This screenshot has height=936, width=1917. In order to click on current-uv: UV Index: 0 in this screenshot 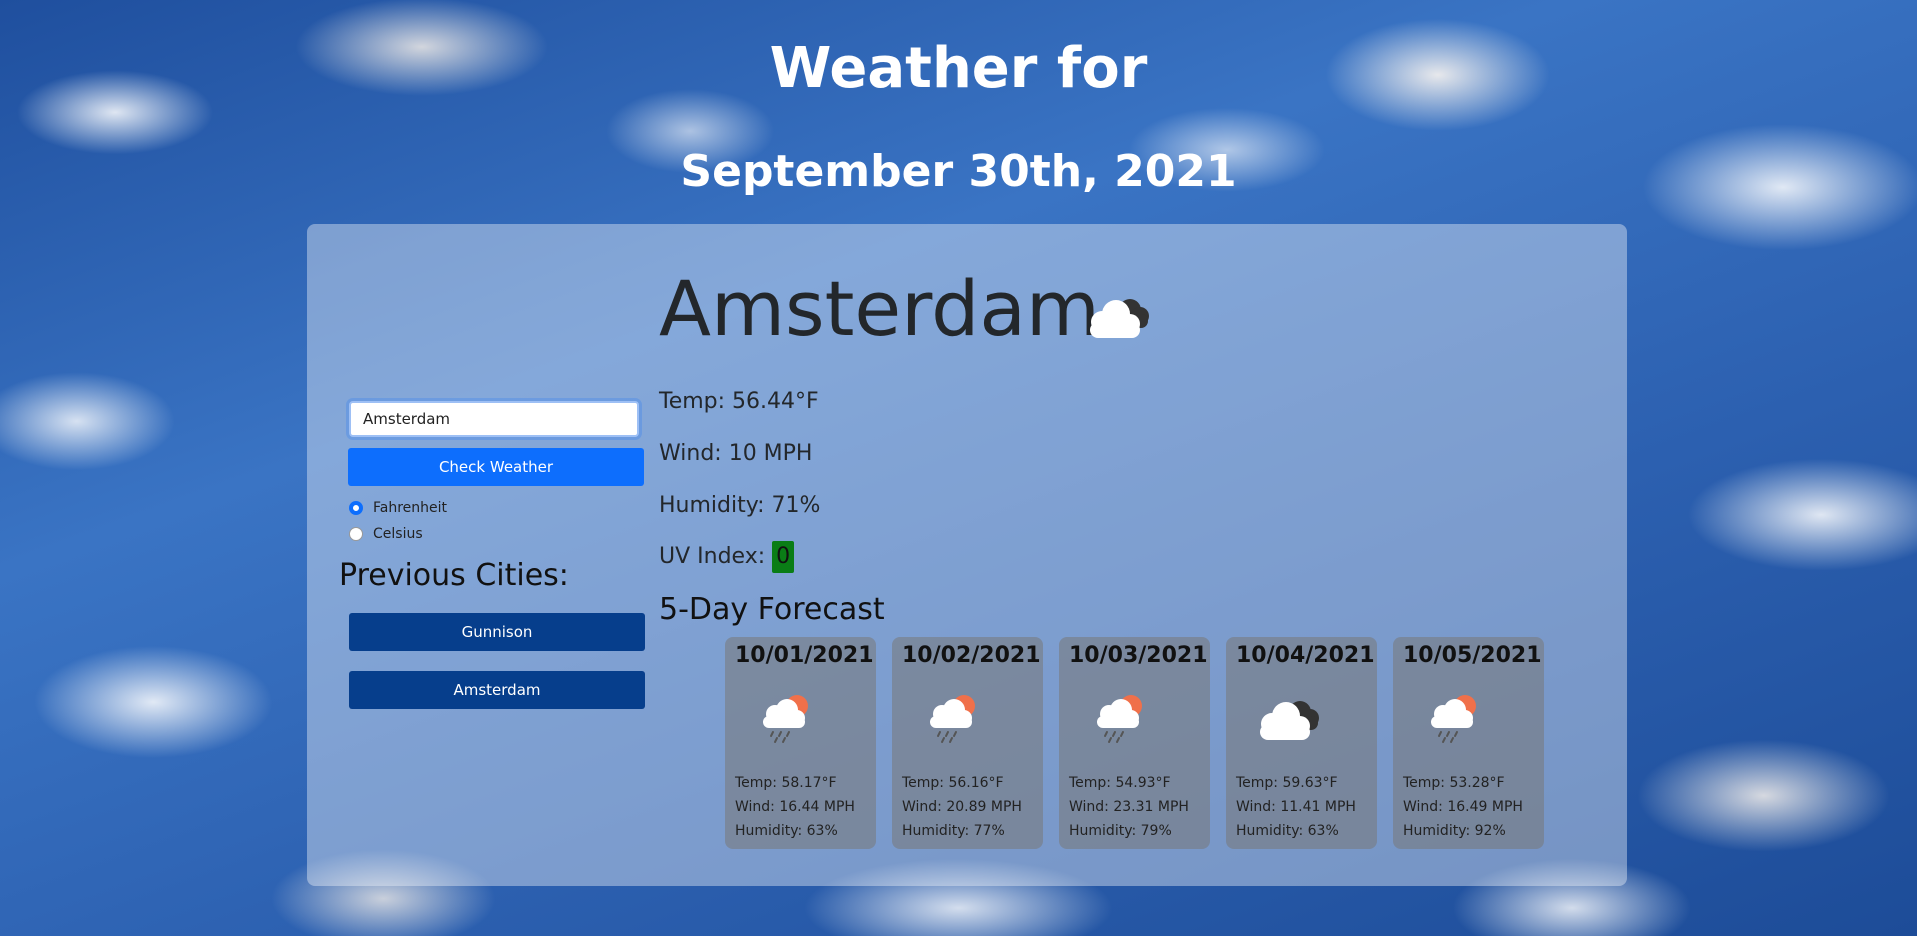, I will do `click(727, 557)`.